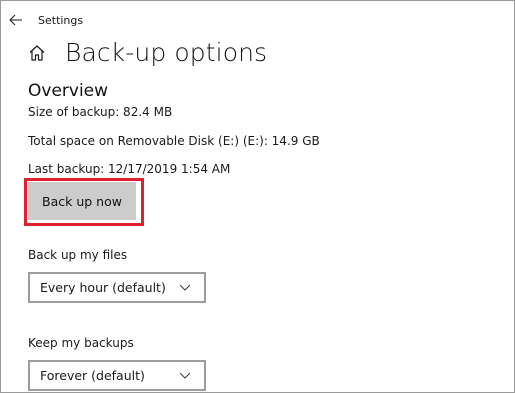 This screenshot has width=515, height=393. I want to click on title-bar: Settings, so click(45, 20).